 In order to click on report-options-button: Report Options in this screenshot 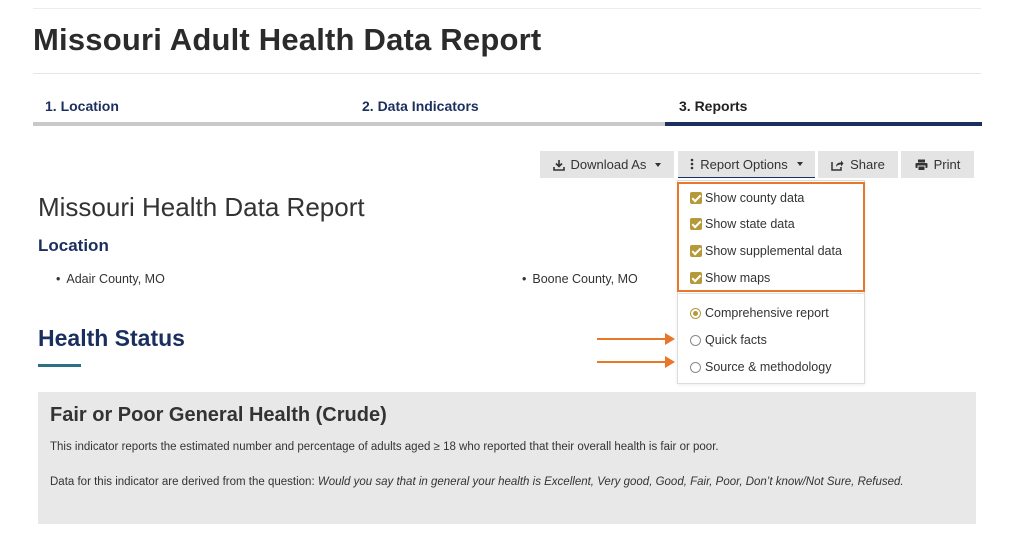, I will do `click(746, 164)`.